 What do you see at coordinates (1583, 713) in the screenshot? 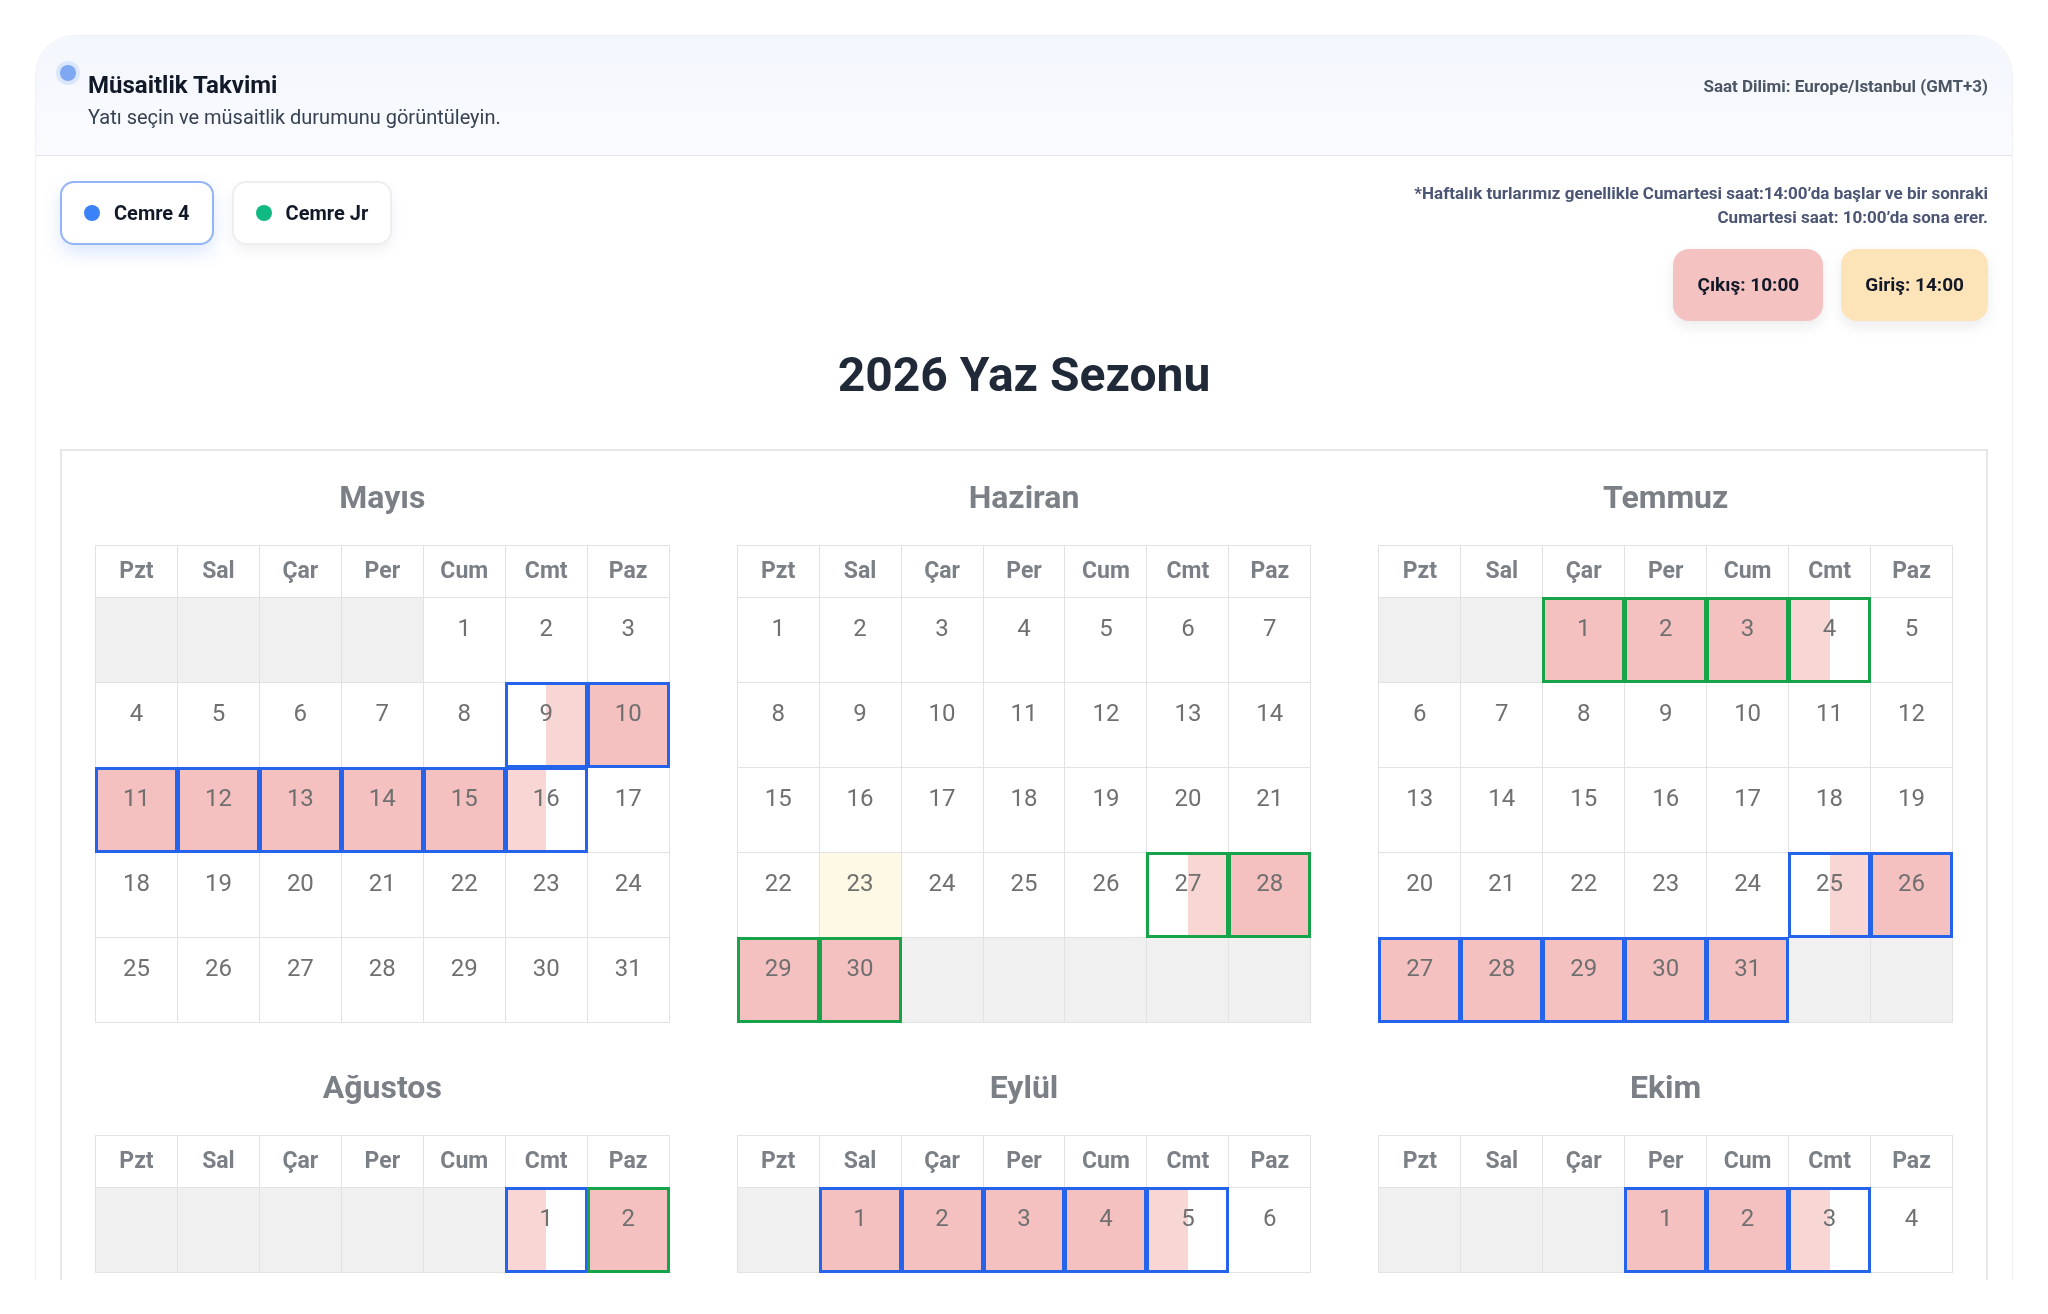
I see `day-number: 8` at bounding box center [1583, 713].